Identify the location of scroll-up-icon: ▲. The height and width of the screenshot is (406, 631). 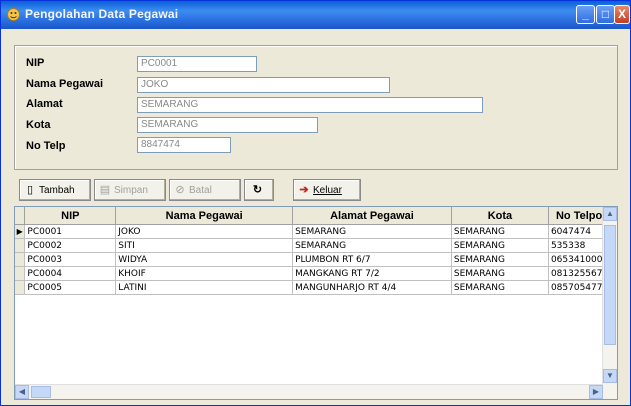
(610, 214).